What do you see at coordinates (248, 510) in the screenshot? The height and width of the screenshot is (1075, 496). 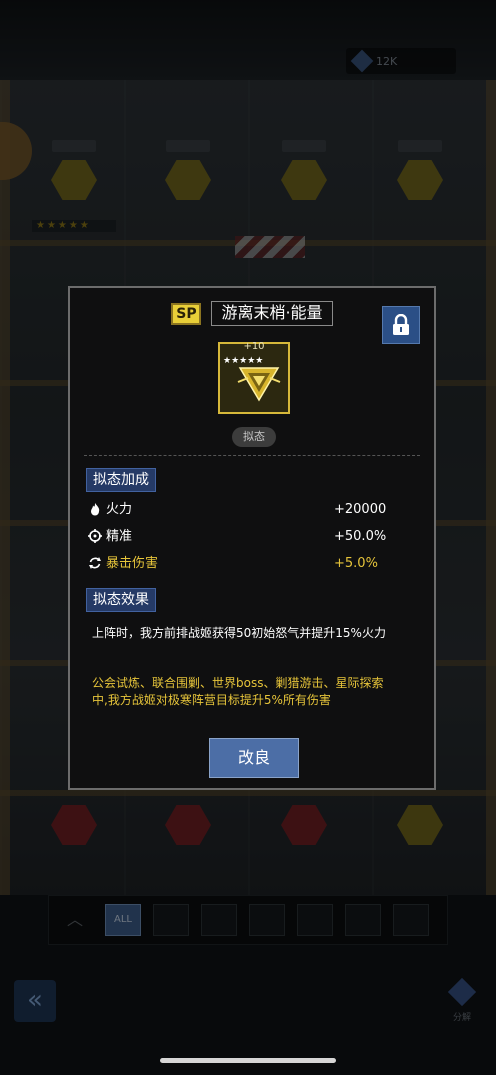 I see `stat-row-firepower: 火力 +20000` at bounding box center [248, 510].